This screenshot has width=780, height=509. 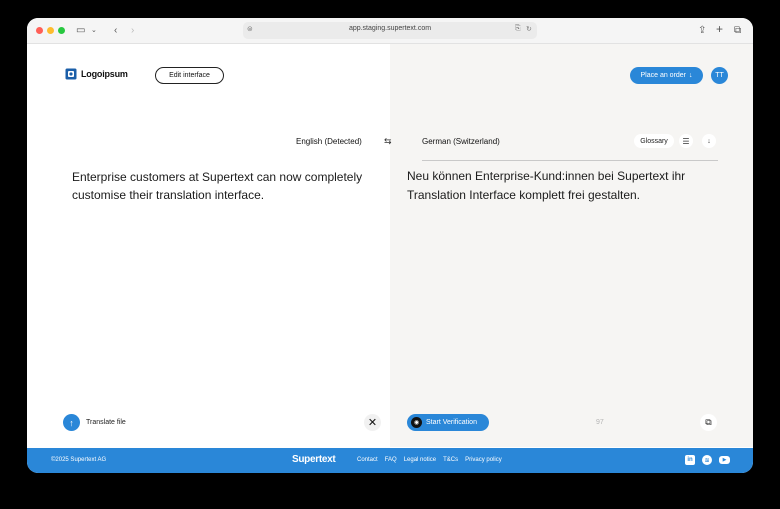 I want to click on sidebar-toggle-icon: ▭, so click(x=80, y=31).